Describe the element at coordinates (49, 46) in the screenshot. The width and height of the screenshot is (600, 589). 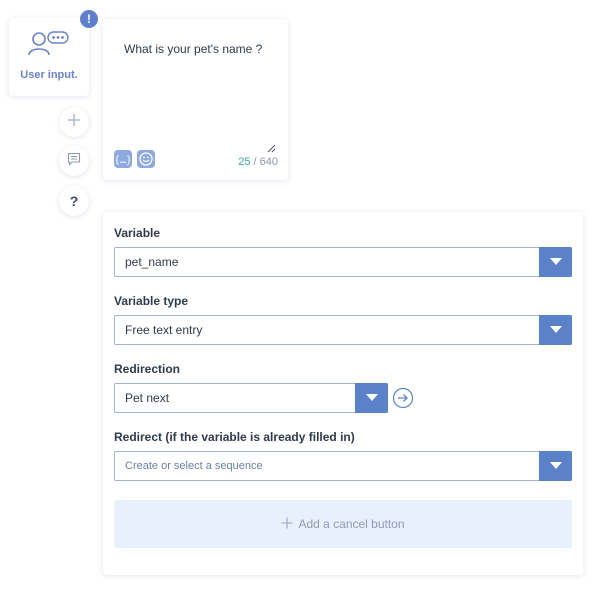
I see `user-chat-icon` at that location.